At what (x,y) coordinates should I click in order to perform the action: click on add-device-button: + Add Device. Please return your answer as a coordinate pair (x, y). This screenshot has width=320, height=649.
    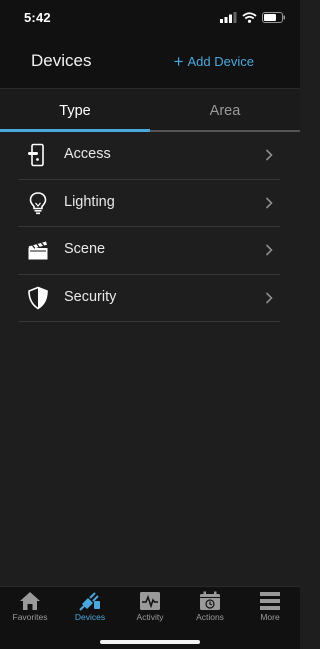
    Looking at the image, I should click on (213, 61).